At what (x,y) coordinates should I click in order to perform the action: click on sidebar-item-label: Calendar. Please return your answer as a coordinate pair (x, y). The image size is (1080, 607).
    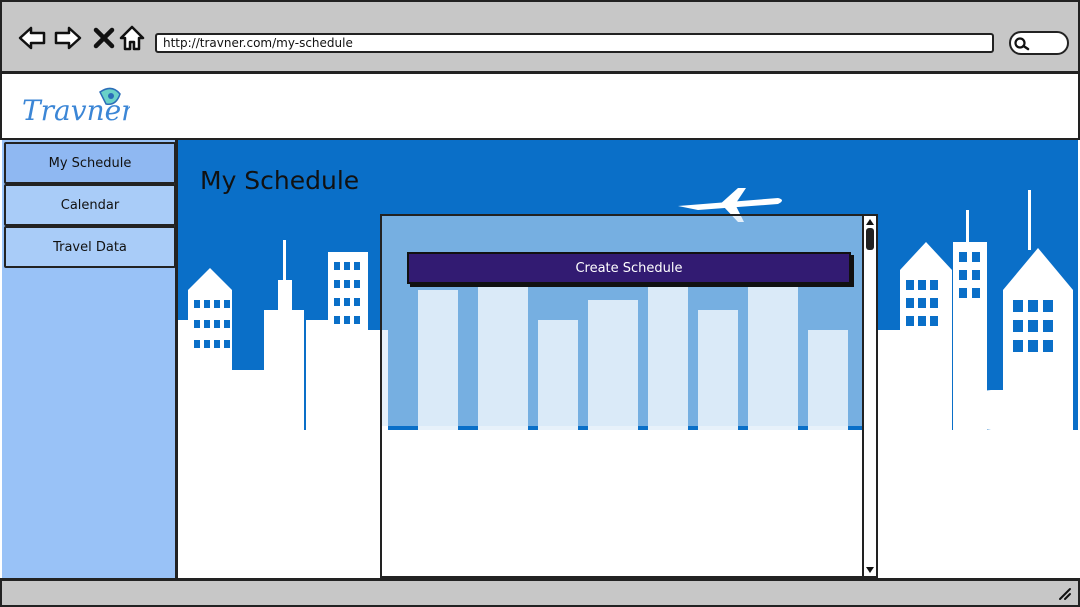
    Looking at the image, I should click on (90, 205).